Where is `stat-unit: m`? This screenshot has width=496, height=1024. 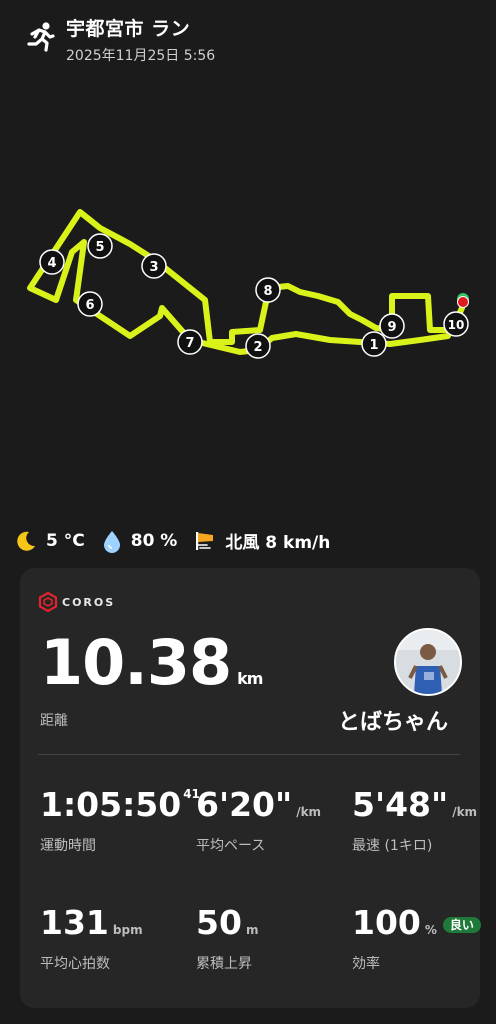 stat-unit: m is located at coordinates (252, 930).